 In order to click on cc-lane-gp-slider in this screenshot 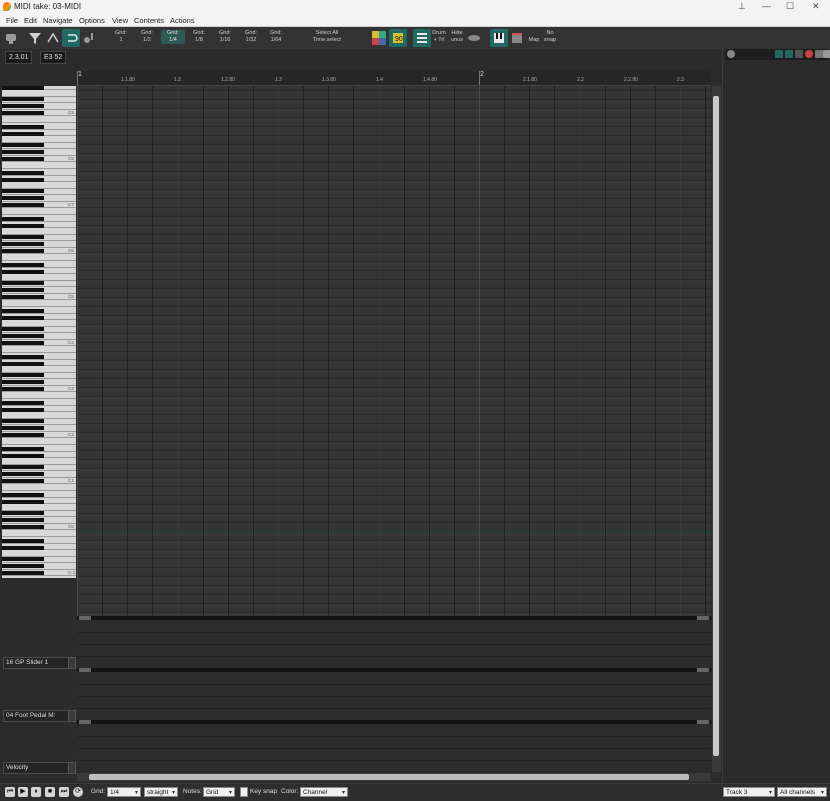, I will do `click(394, 644)`.